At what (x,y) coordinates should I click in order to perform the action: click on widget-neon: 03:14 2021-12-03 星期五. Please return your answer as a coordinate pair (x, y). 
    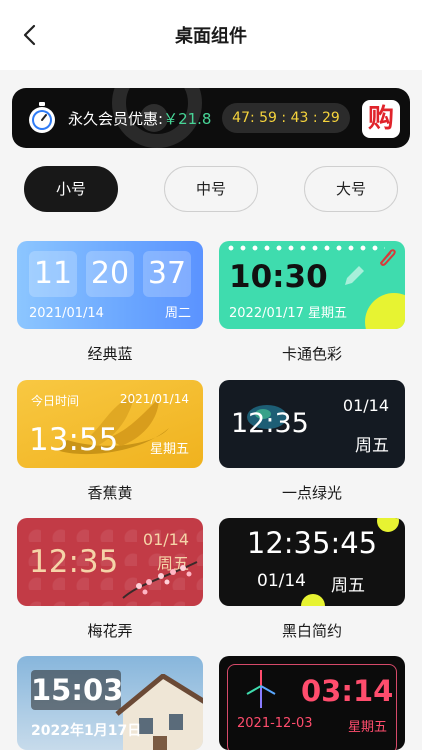
    Looking at the image, I should click on (312, 703).